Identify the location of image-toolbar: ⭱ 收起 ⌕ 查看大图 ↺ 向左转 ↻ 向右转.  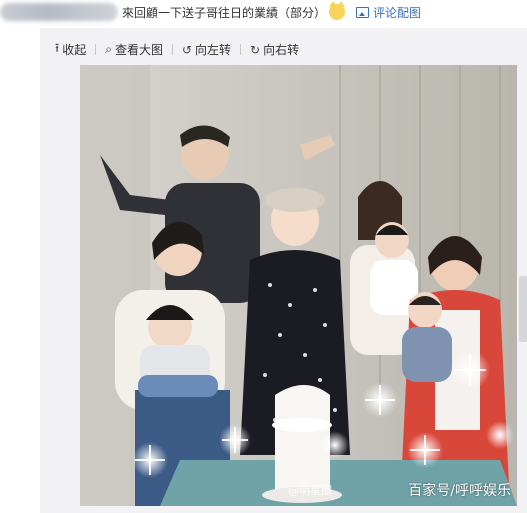
(177, 49).